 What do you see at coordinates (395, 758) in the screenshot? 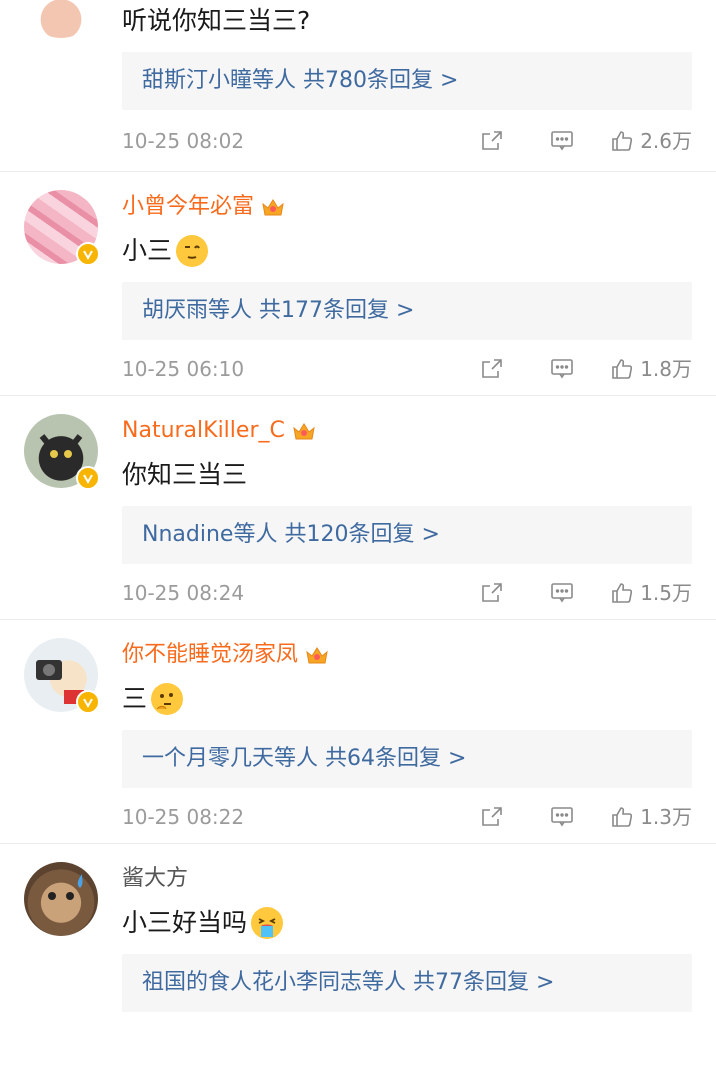
I see `reply-count-link: 共64条回复 >` at bounding box center [395, 758].